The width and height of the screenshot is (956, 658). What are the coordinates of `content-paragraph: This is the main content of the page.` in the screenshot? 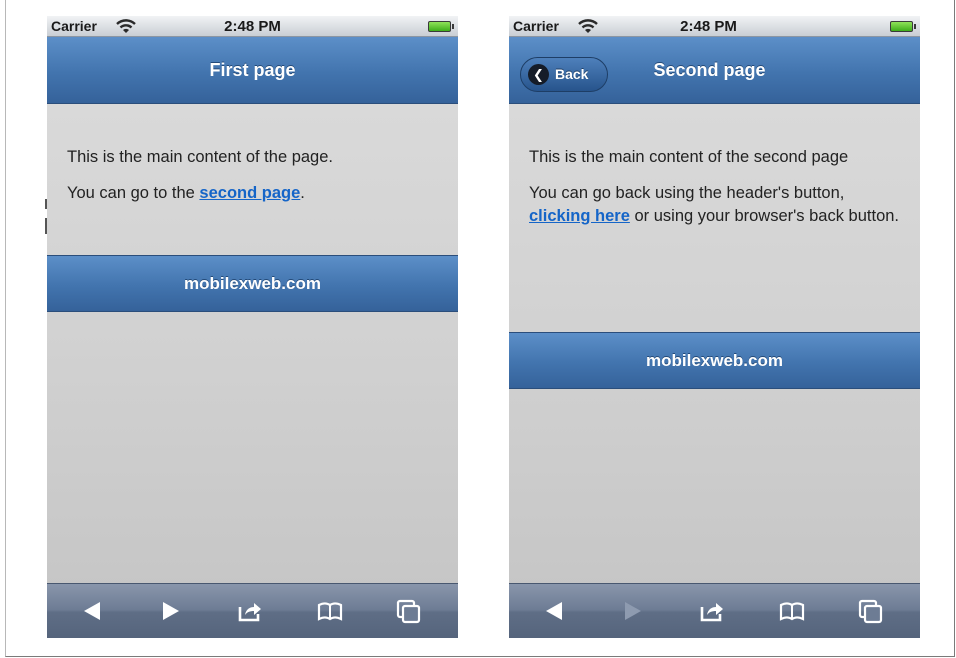 It's located at (200, 157).